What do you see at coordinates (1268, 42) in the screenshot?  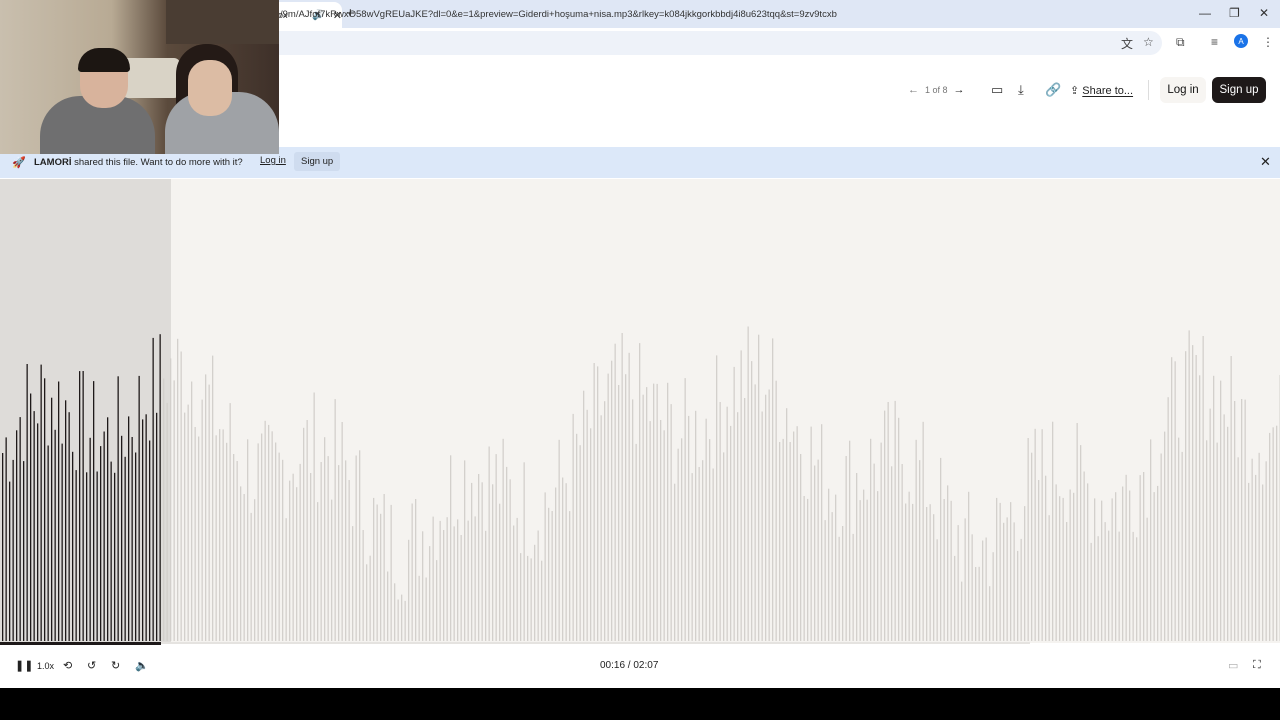 I see `browser-menu-icon: ⋮` at bounding box center [1268, 42].